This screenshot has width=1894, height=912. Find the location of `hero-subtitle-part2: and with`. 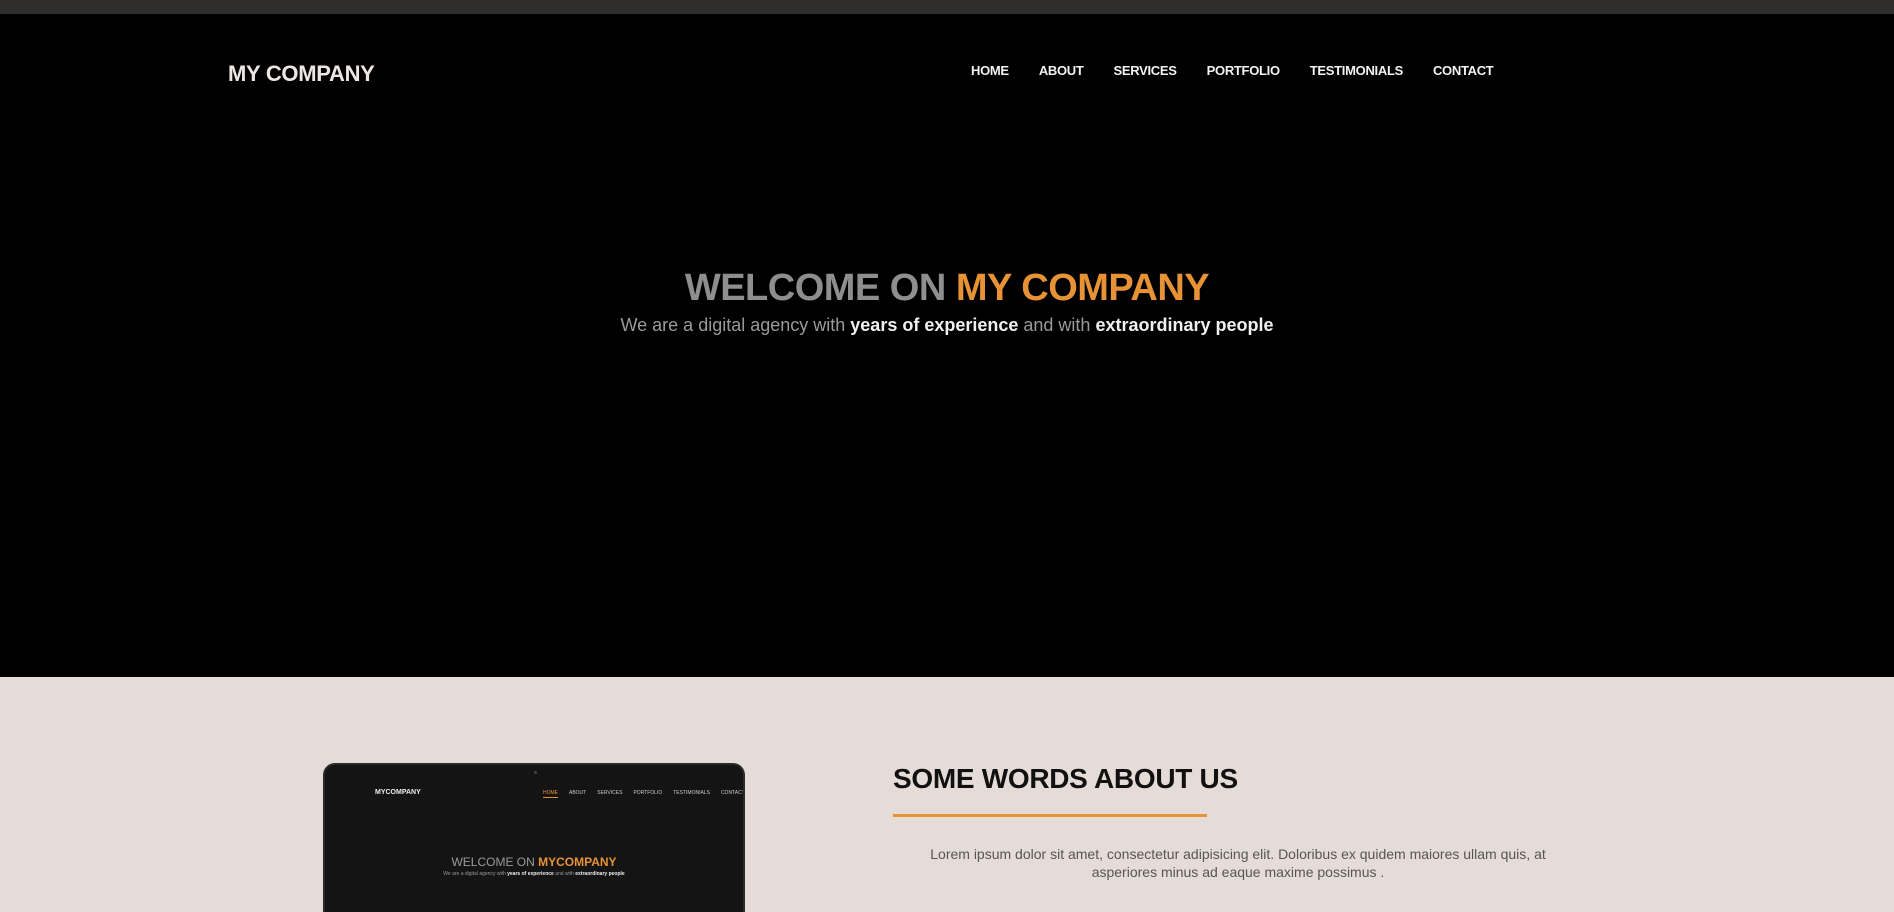

hero-subtitle-part2: and with is located at coordinates (1057, 325).